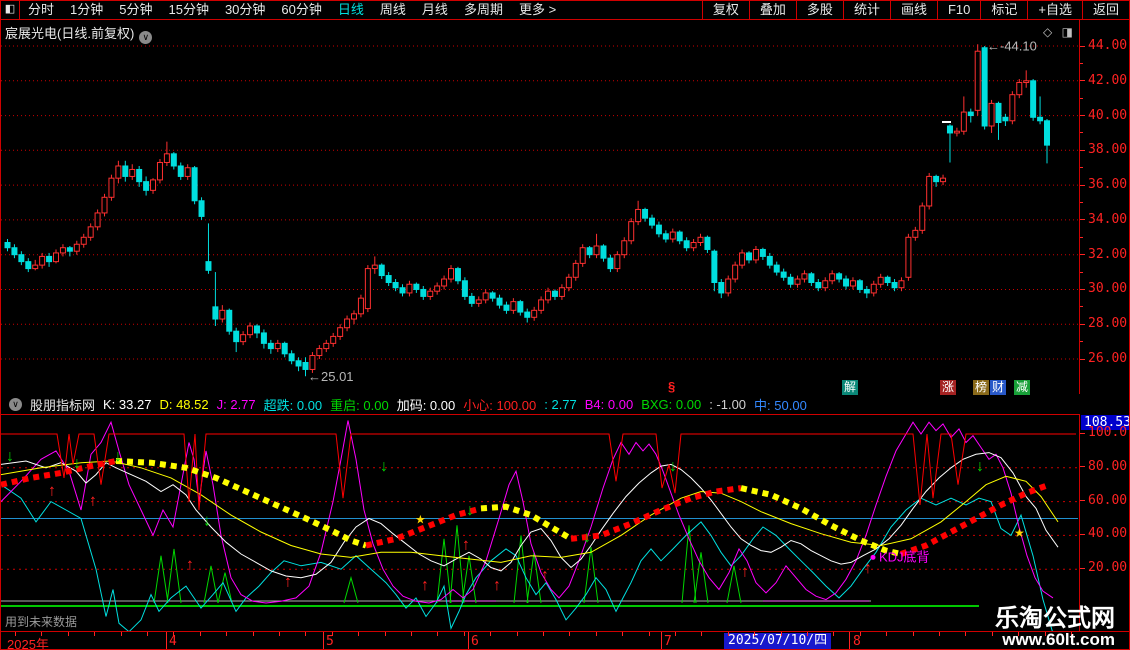 This screenshot has width=1130, height=650. What do you see at coordinates (1105, 10) in the screenshot?
I see `tool-menu-8: 返回` at bounding box center [1105, 10].